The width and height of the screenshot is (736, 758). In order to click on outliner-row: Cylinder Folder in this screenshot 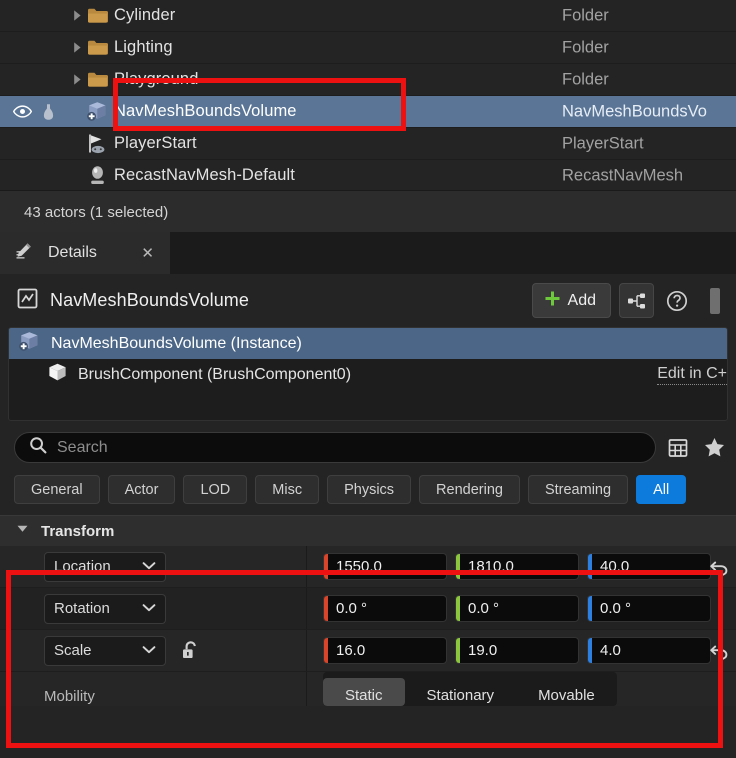, I will do `click(368, 16)`.